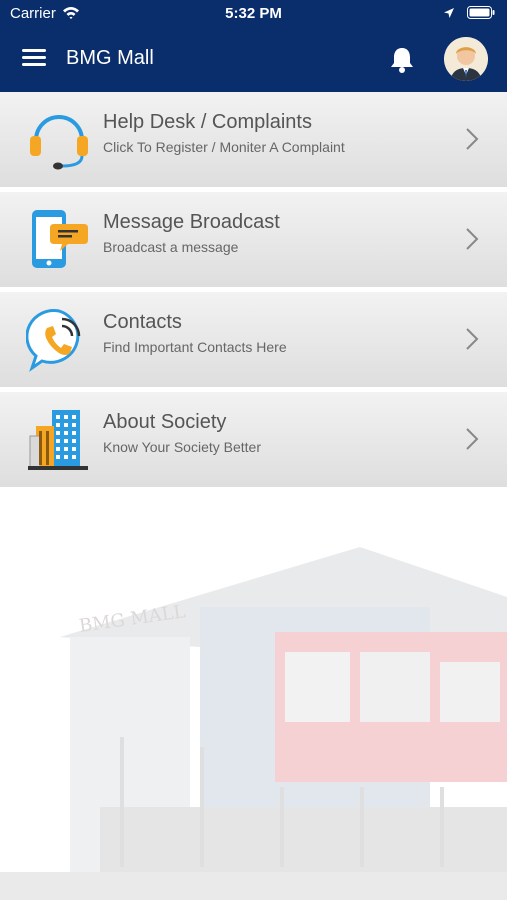 The height and width of the screenshot is (900, 507). What do you see at coordinates (253, 242) in the screenshot?
I see `menu-item-message-broadcast: Message Broadcast Broadcast a message` at bounding box center [253, 242].